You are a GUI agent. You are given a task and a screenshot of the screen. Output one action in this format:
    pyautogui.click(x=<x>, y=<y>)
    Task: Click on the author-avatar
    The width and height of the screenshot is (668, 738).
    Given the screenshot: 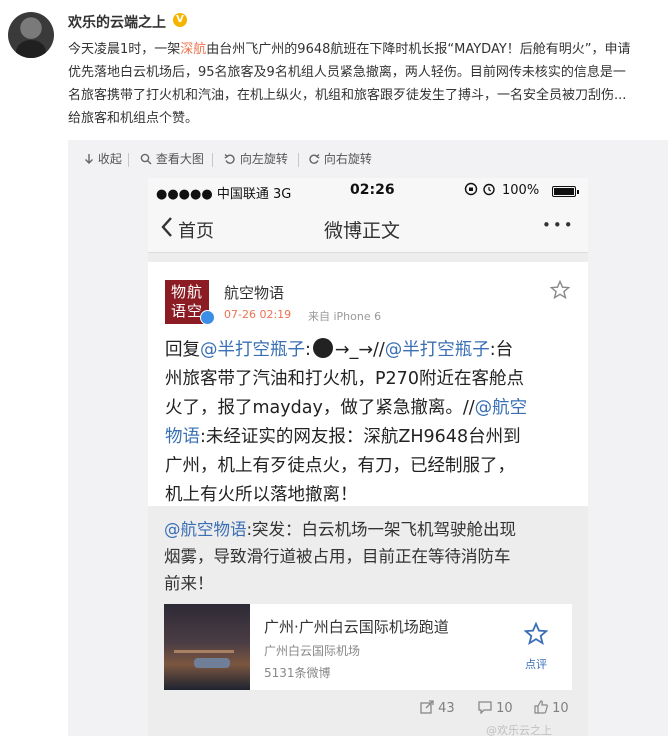 What is the action you would take?
    pyautogui.click(x=31, y=35)
    